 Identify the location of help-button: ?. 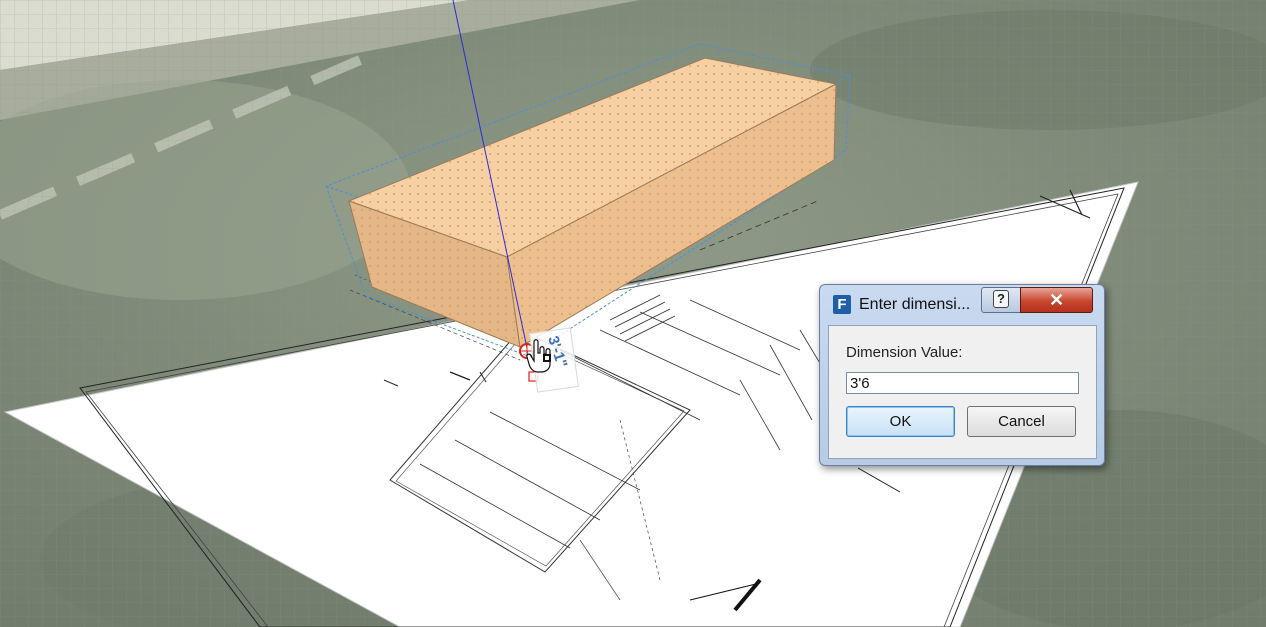
(1001, 300).